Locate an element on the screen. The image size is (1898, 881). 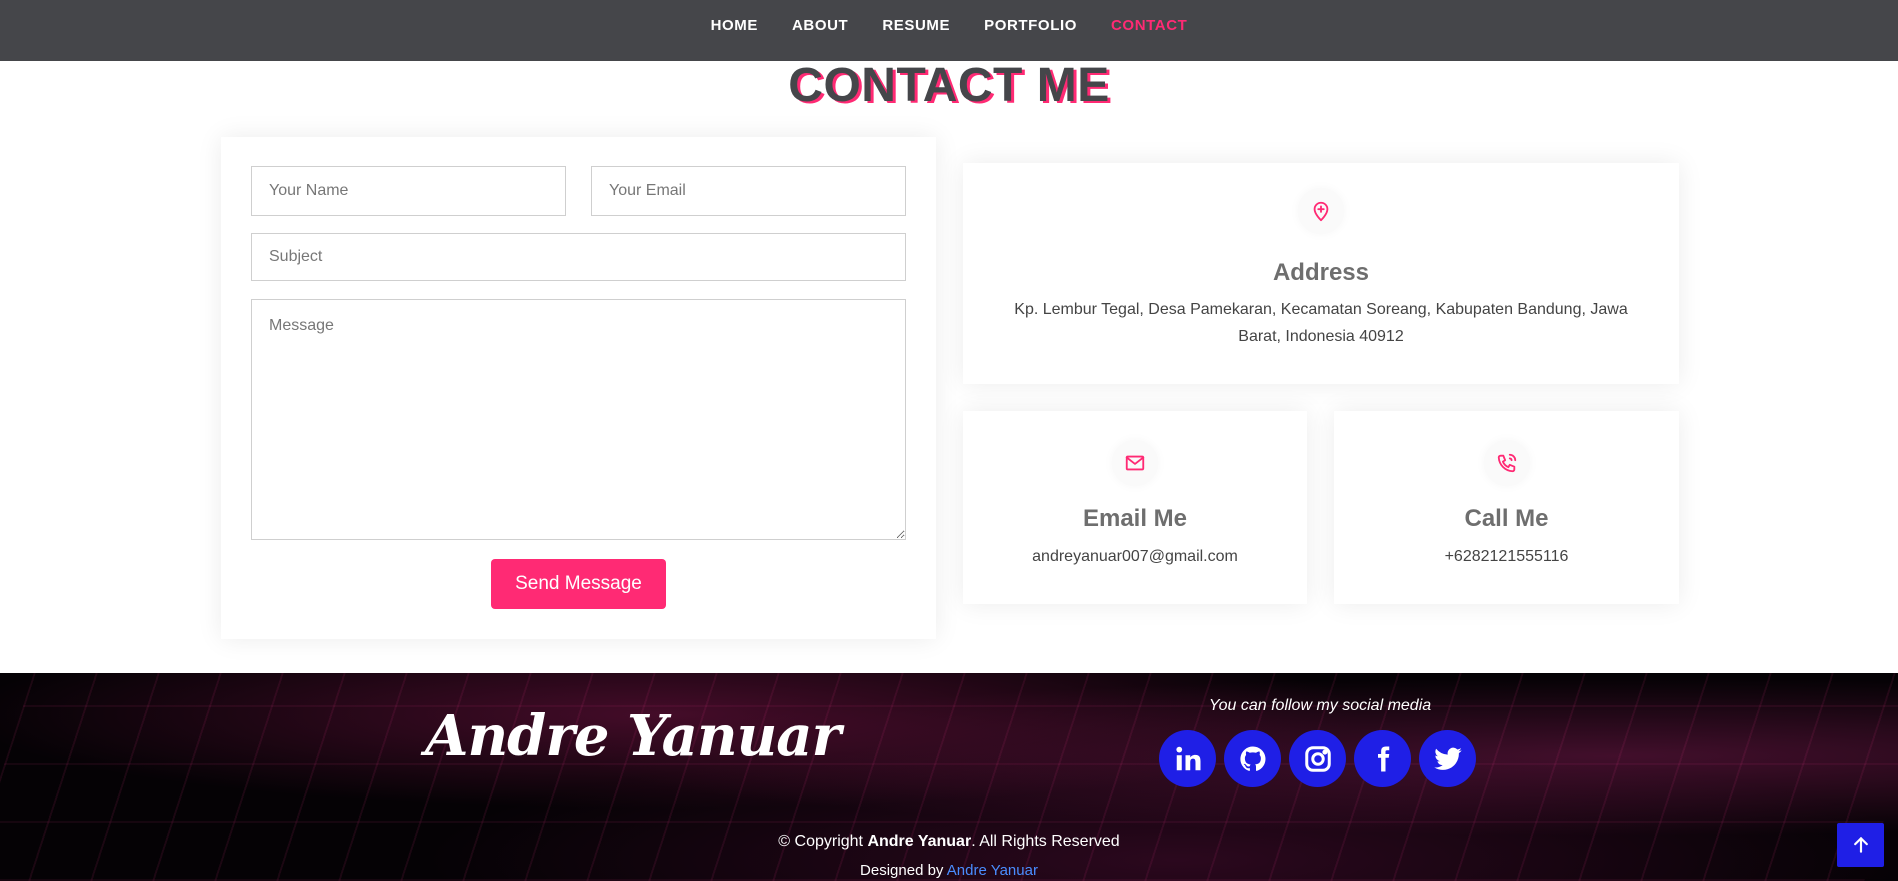
copyright-suffix: . All Rights Reserved is located at coordinates (1045, 841).